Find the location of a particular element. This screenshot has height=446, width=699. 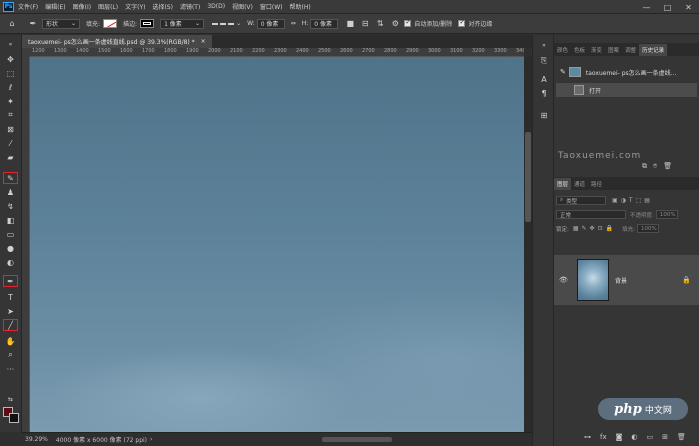

blend-mode-select: 正常 is located at coordinates (591, 214).